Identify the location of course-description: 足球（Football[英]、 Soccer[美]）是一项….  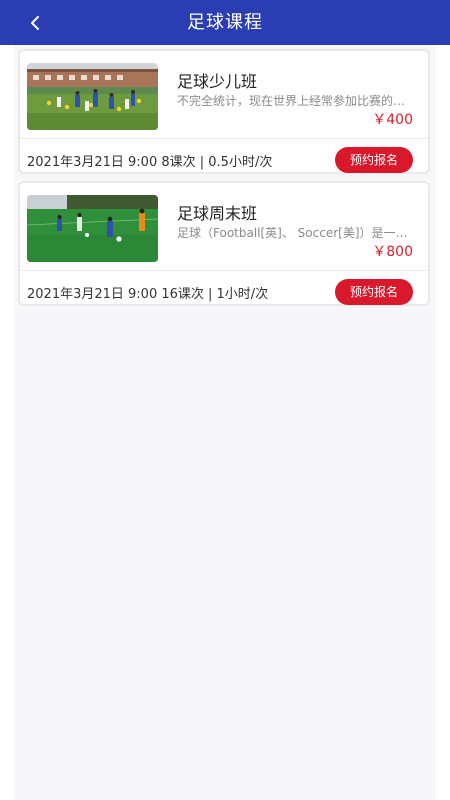
(297, 233).